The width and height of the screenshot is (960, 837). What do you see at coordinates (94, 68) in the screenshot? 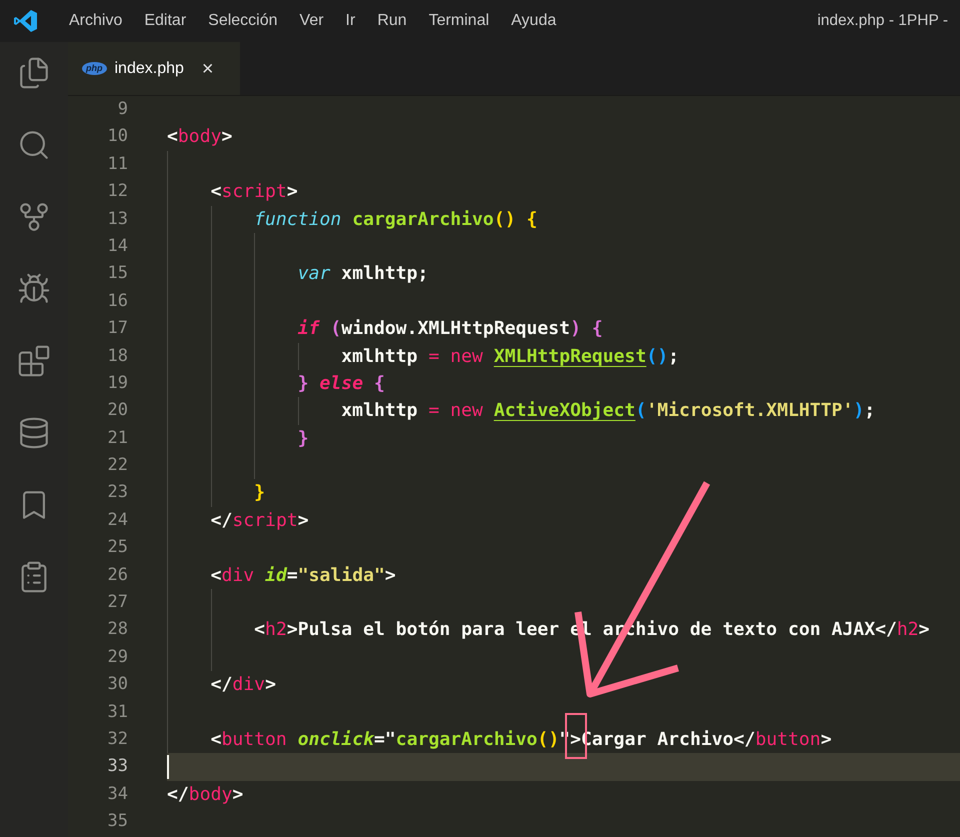
I see `php-file-badge: php` at bounding box center [94, 68].